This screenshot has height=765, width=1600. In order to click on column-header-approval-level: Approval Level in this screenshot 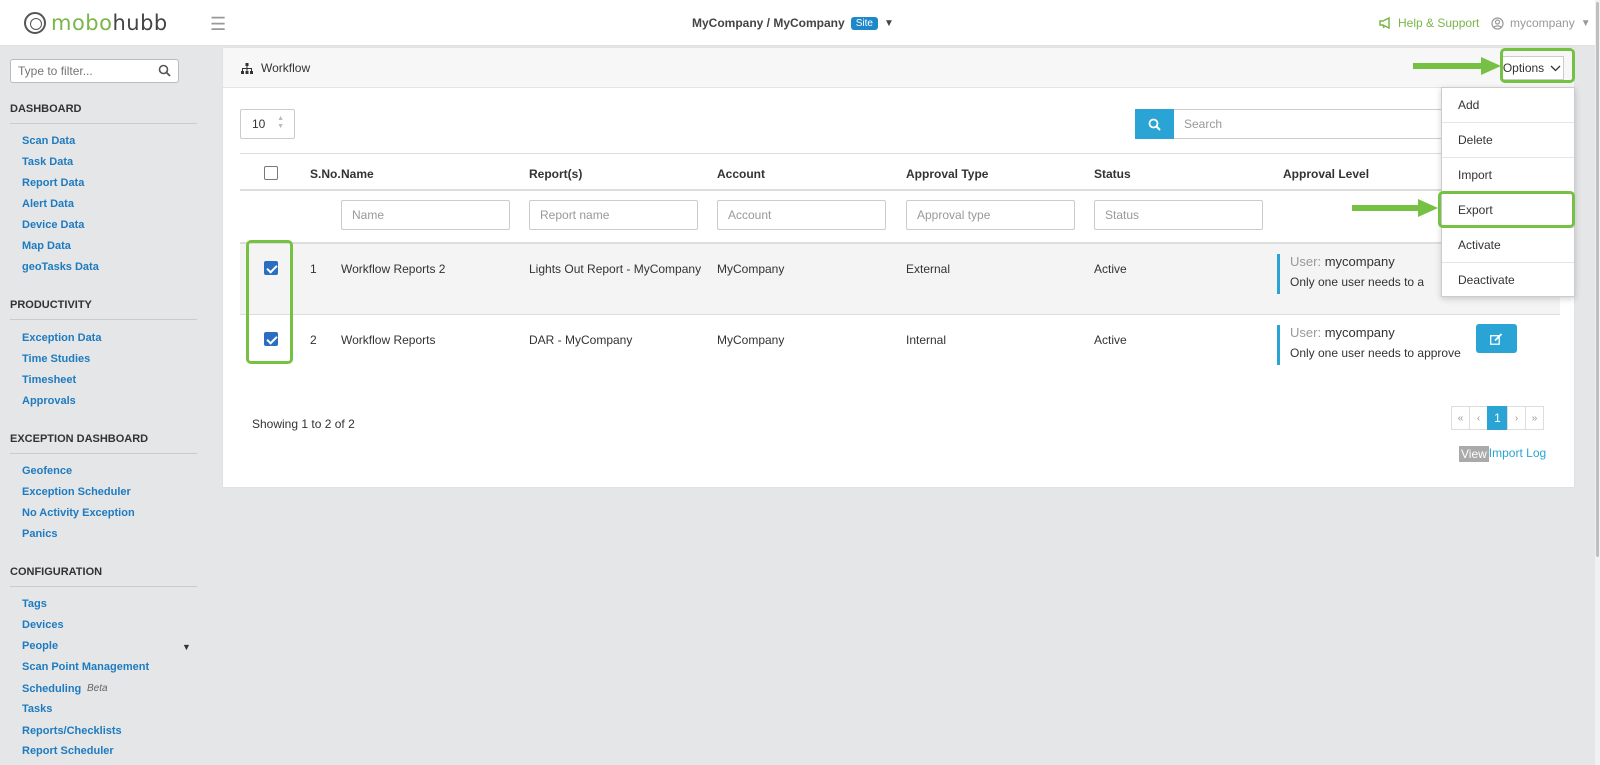, I will do `click(1326, 174)`.